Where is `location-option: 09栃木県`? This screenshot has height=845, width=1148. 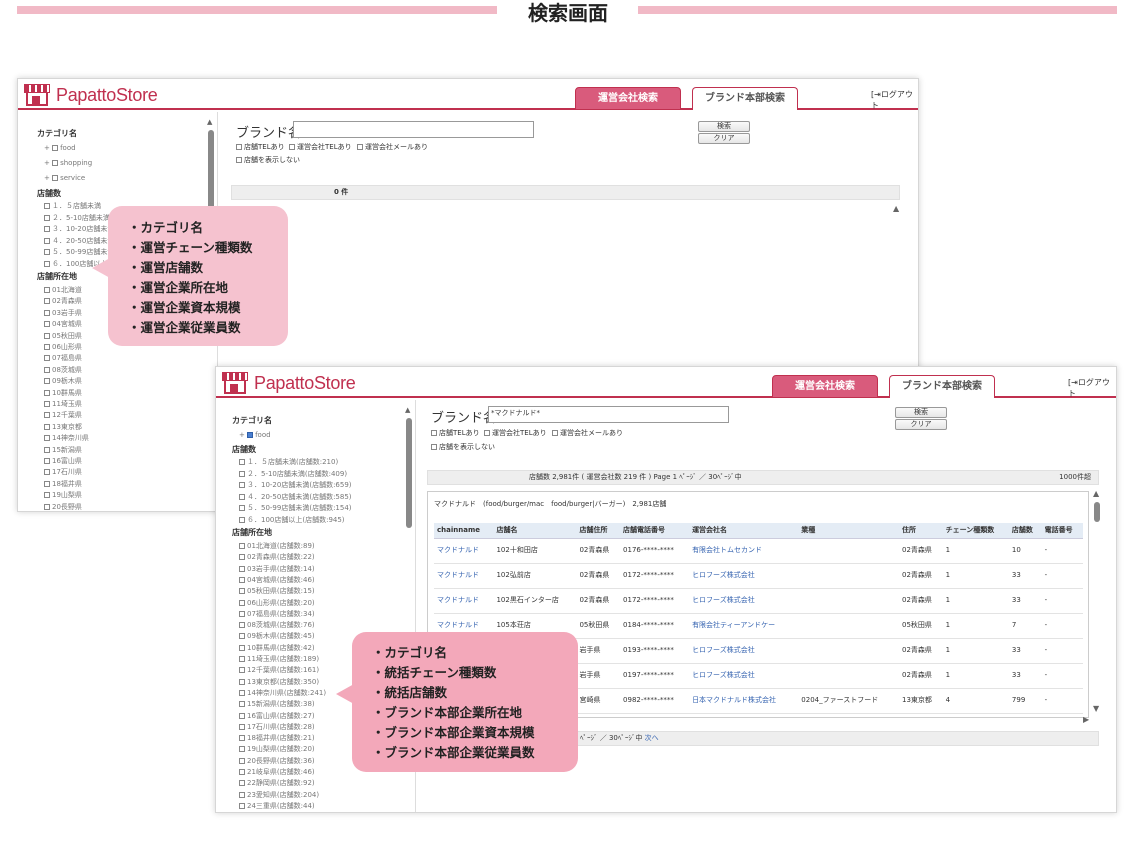 location-option: 09栃木県 is located at coordinates (63, 381).